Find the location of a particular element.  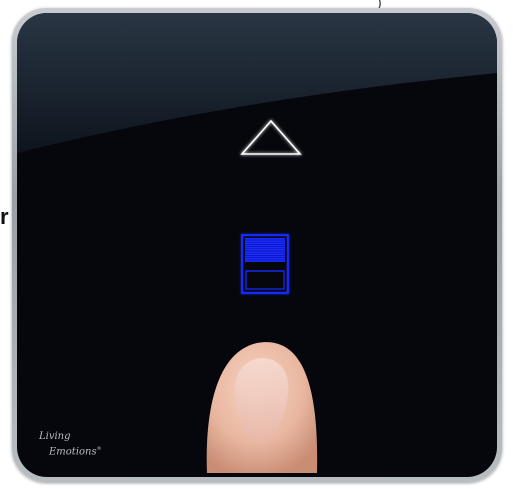

fingertip is located at coordinates (262, 407).